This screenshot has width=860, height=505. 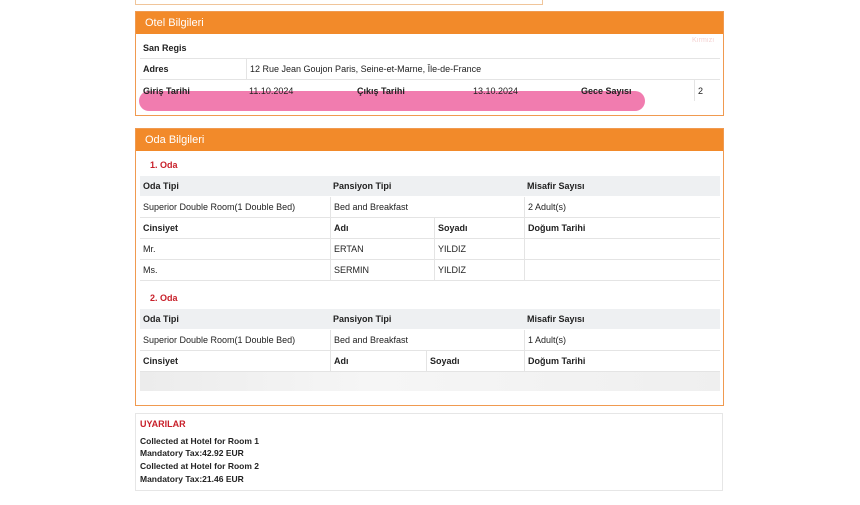 What do you see at coordinates (381, 90) in the screenshot?
I see `checkout-label: Çıkış Tarihi` at bounding box center [381, 90].